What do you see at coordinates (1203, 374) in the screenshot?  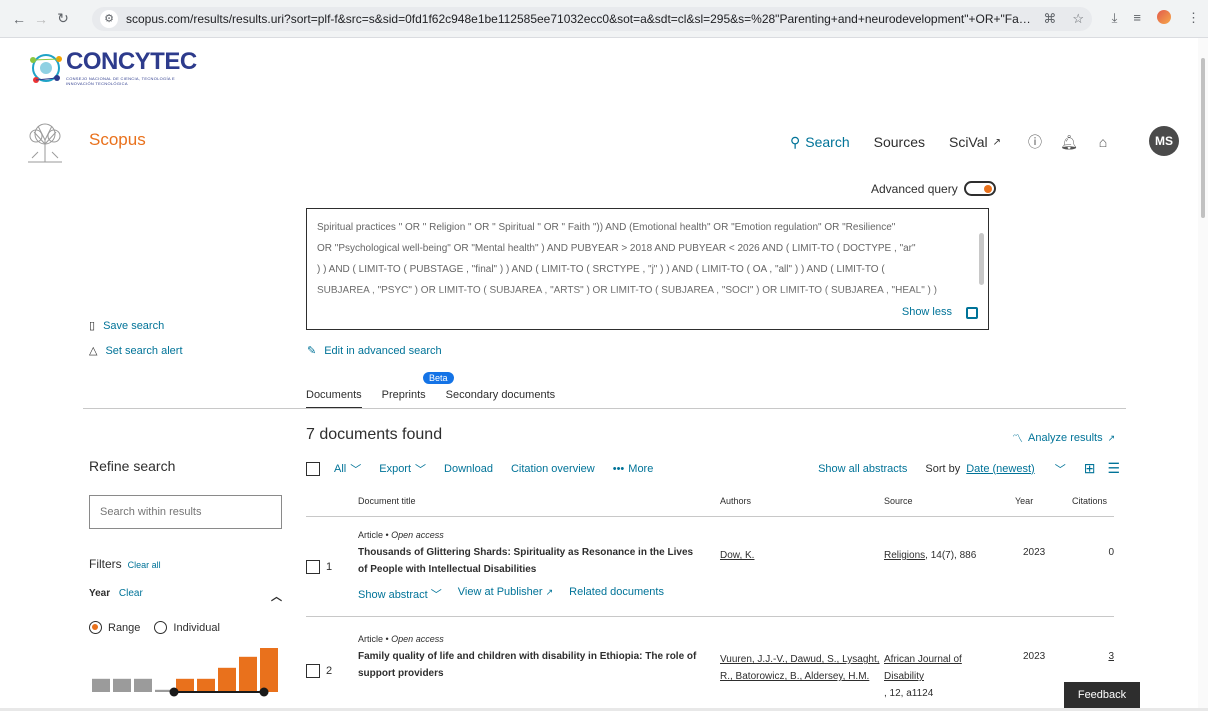 I see `window-scrollbar` at bounding box center [1203, 374].